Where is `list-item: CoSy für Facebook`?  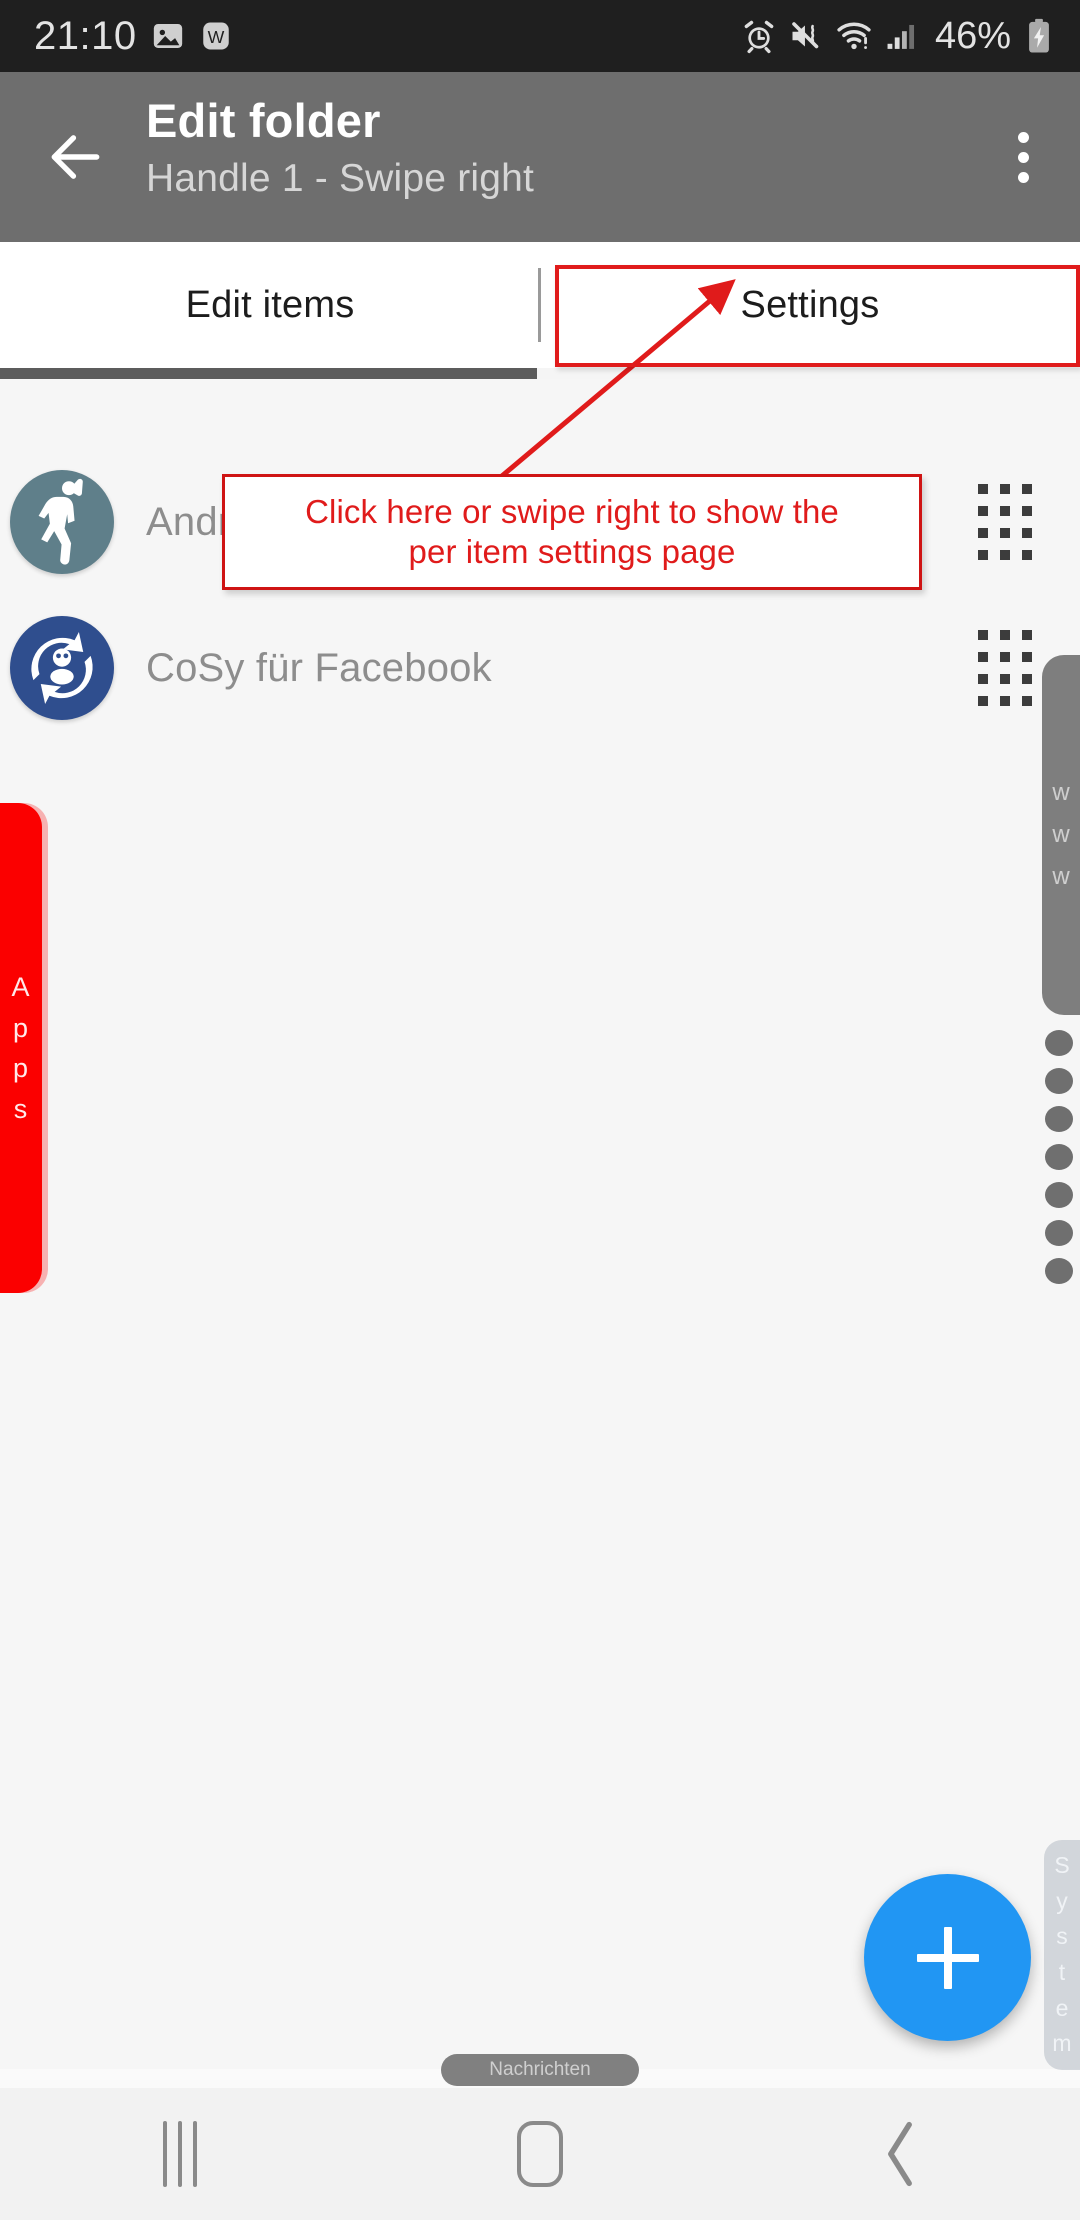
list-item: CoSy für Facebook is located at coordinates (540, 668).